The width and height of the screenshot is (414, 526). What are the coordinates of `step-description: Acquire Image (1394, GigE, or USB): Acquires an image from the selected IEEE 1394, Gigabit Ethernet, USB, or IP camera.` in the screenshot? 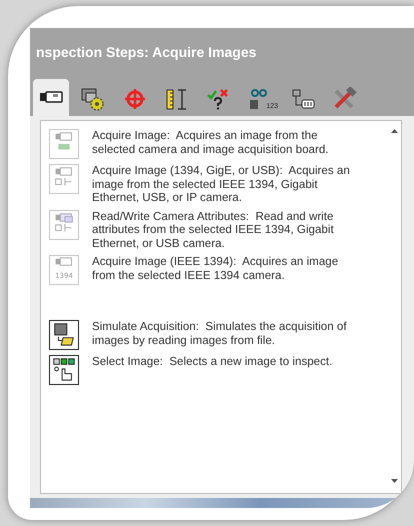 It's located at (221, 184).